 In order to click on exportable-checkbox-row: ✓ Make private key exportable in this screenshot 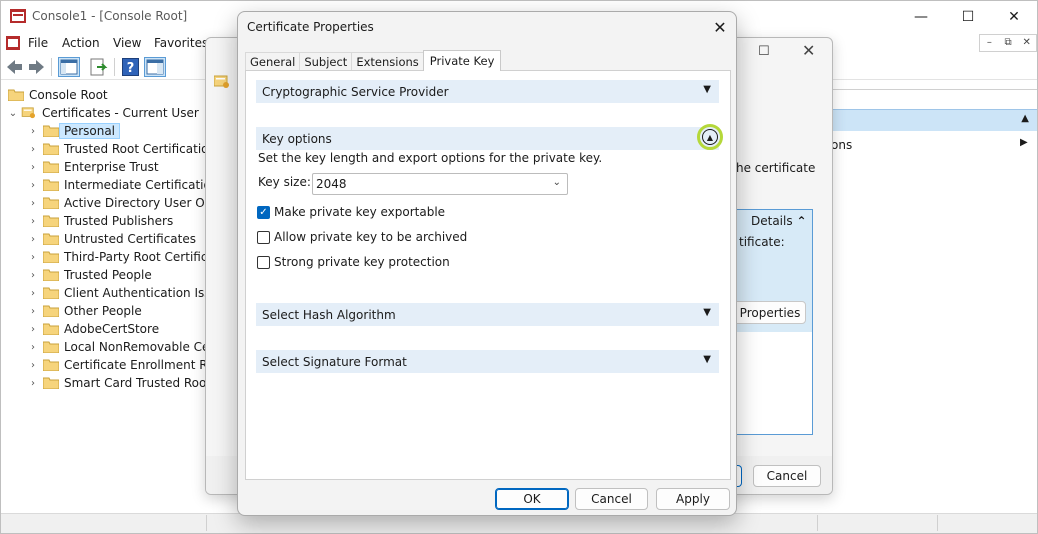, I will do `click(351, 212)`.